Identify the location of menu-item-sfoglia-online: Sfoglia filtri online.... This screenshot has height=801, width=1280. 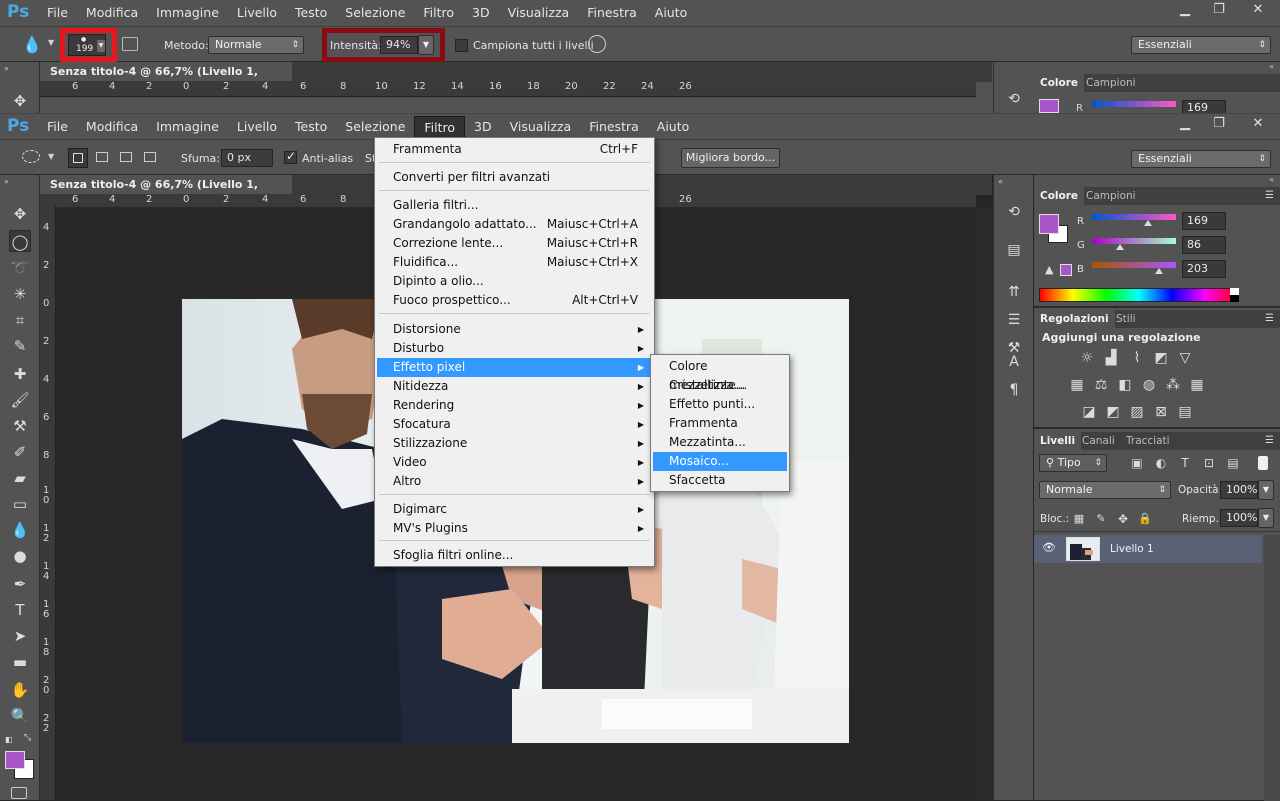
(514, 555).